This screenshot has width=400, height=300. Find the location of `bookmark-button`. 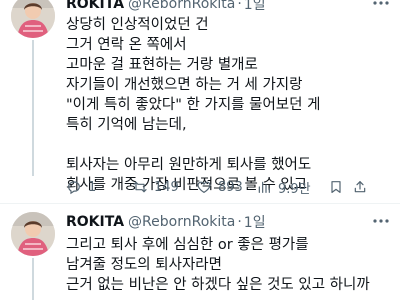

bookmark-button is located at coordinates (336, 187).